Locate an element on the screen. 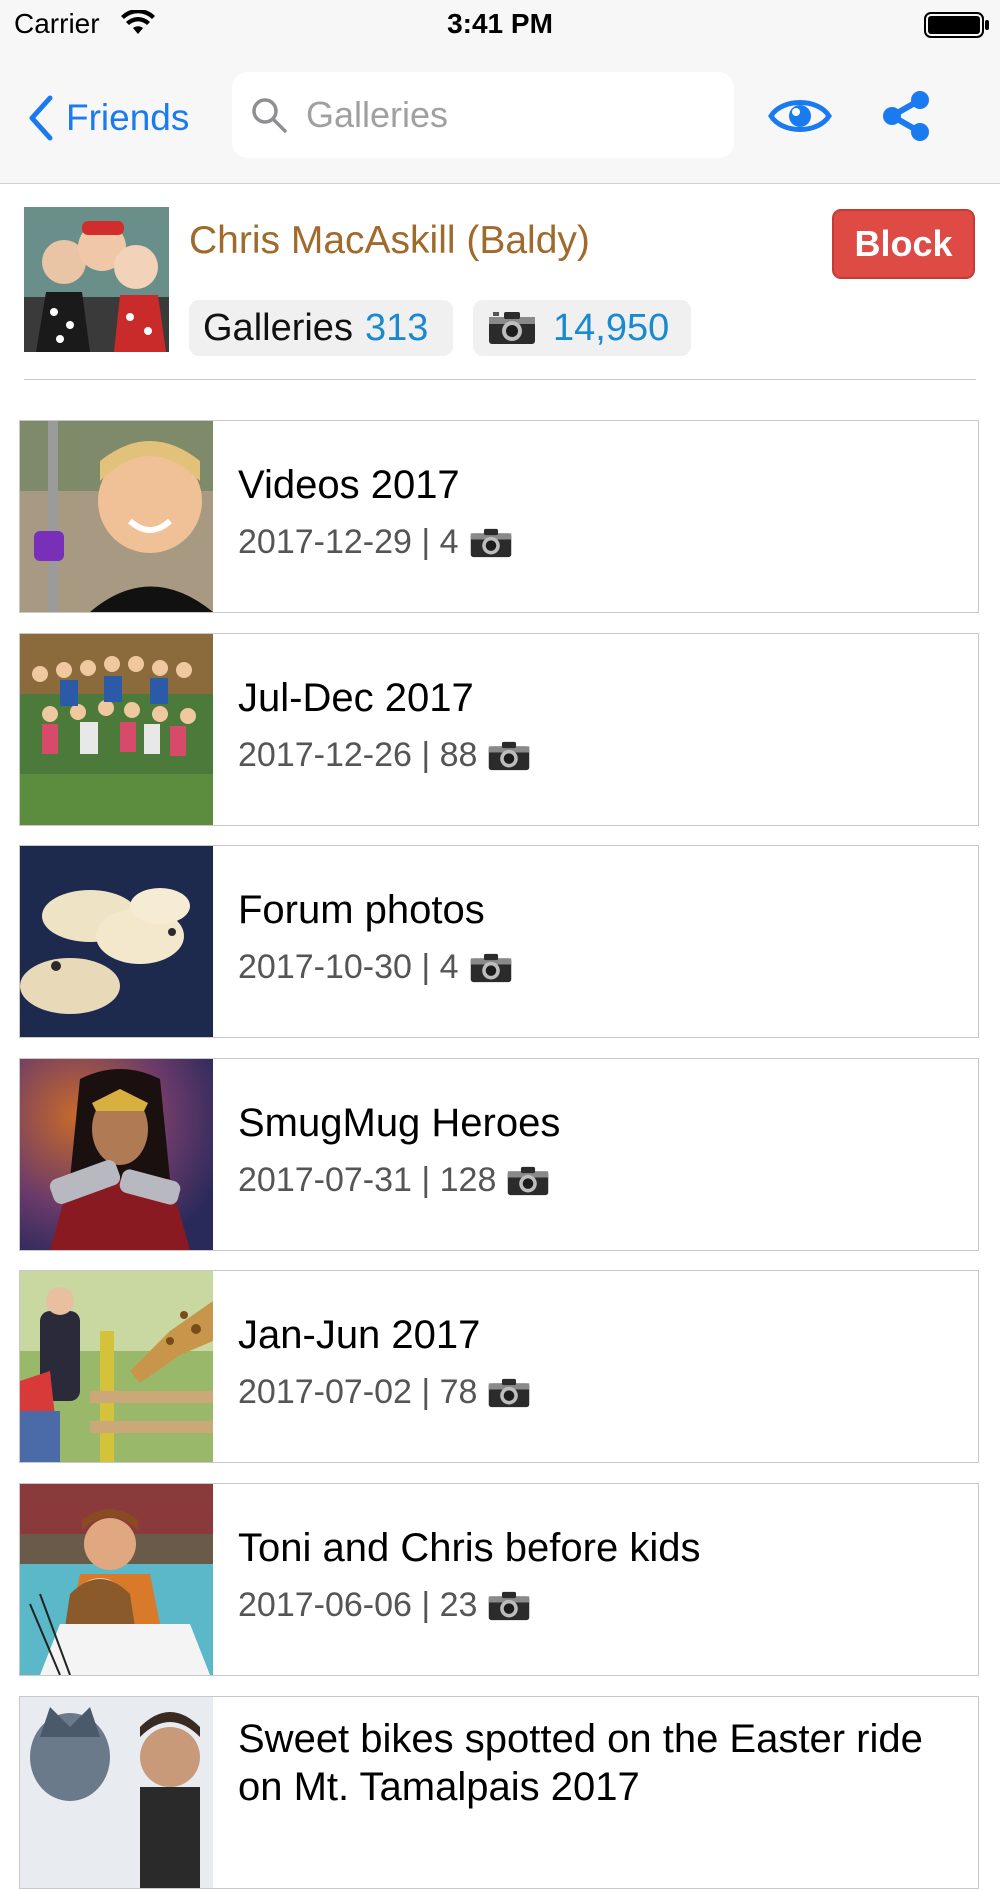  search-bar is located at coordinates (483, 115).